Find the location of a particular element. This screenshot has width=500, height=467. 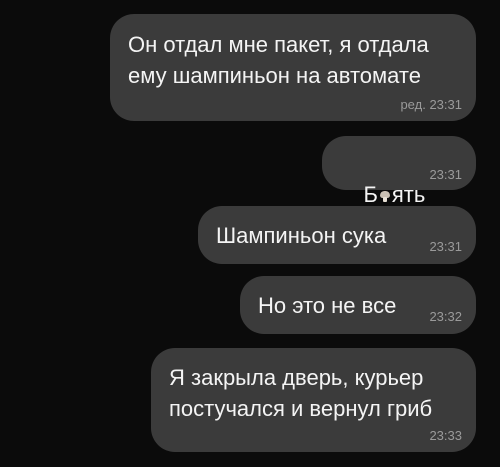

message-text: Шампиньон сука is located at coordinates (301, 235).